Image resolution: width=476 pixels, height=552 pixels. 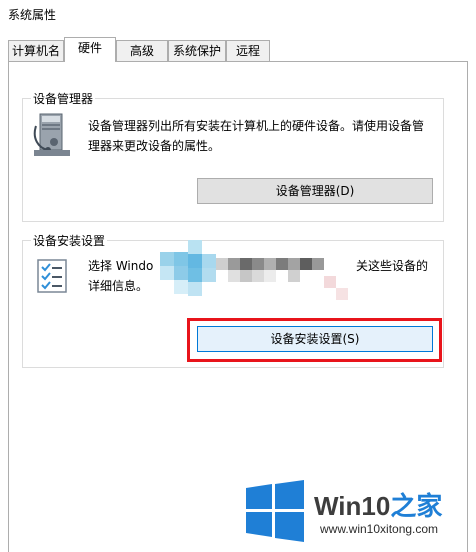 I want to click on tab-hardware: 硬件, so click(x=90, y=49).